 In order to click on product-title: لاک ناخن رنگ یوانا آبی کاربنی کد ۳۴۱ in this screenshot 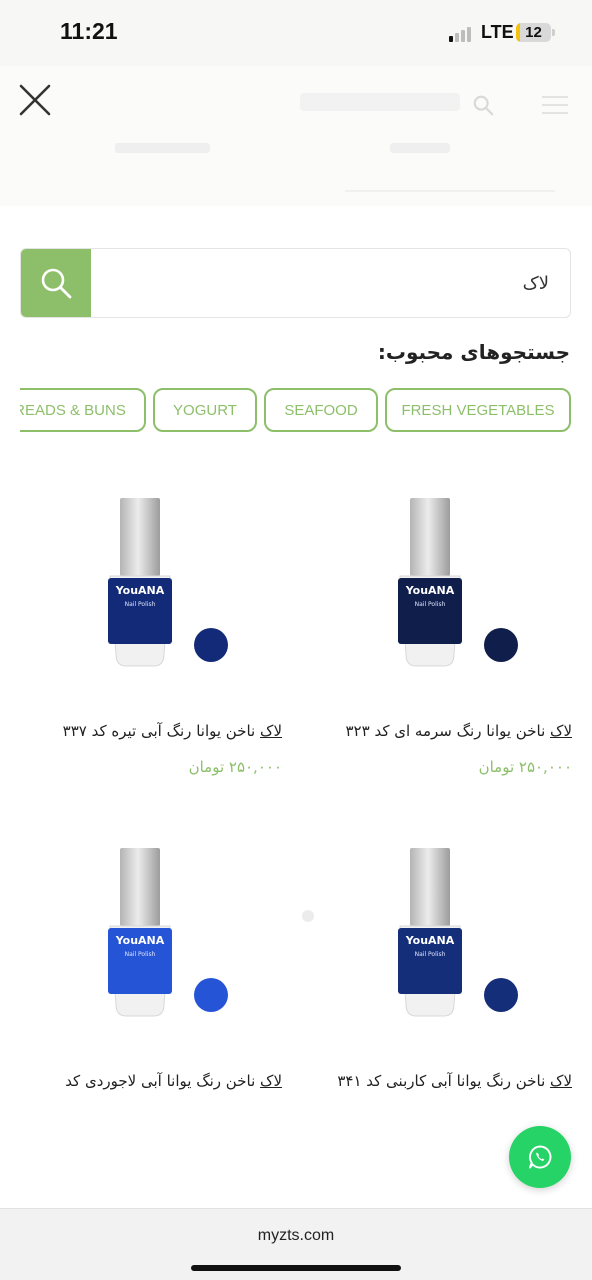, I will do `click(441, 1081)`.